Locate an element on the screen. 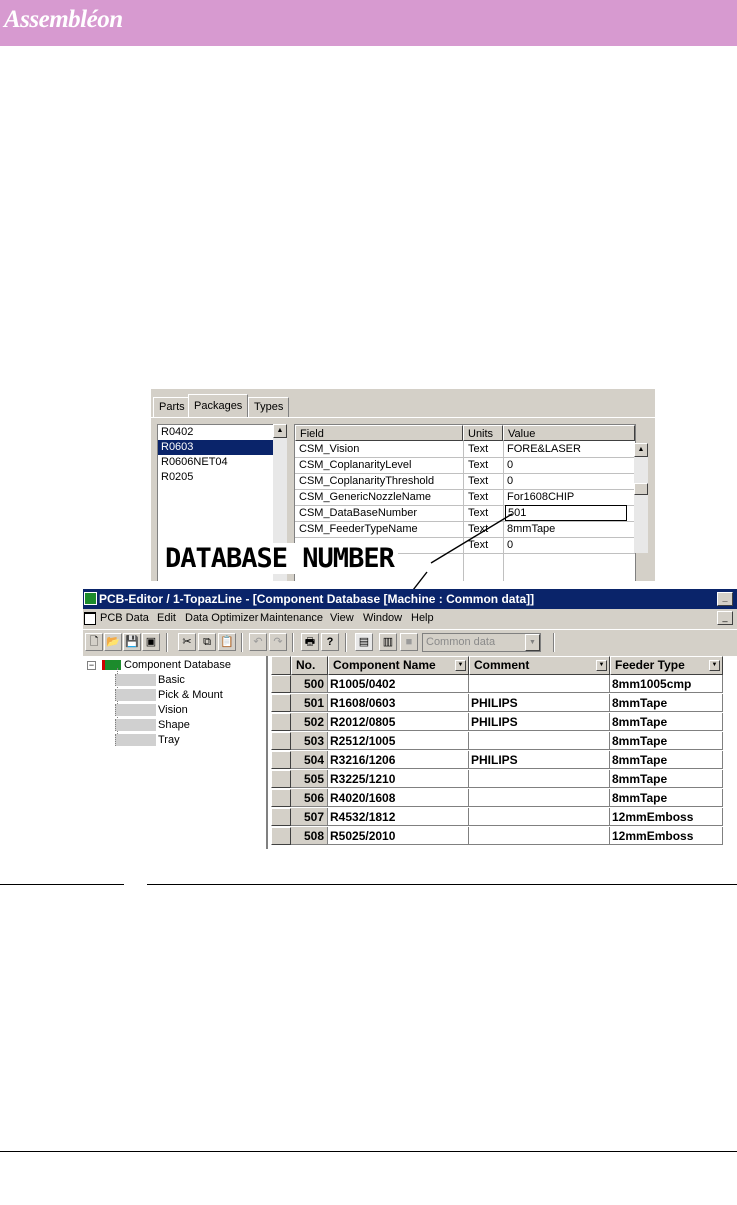 The image size is (737, 1205). cell-no: 505 is located at coordinates (309, 779).